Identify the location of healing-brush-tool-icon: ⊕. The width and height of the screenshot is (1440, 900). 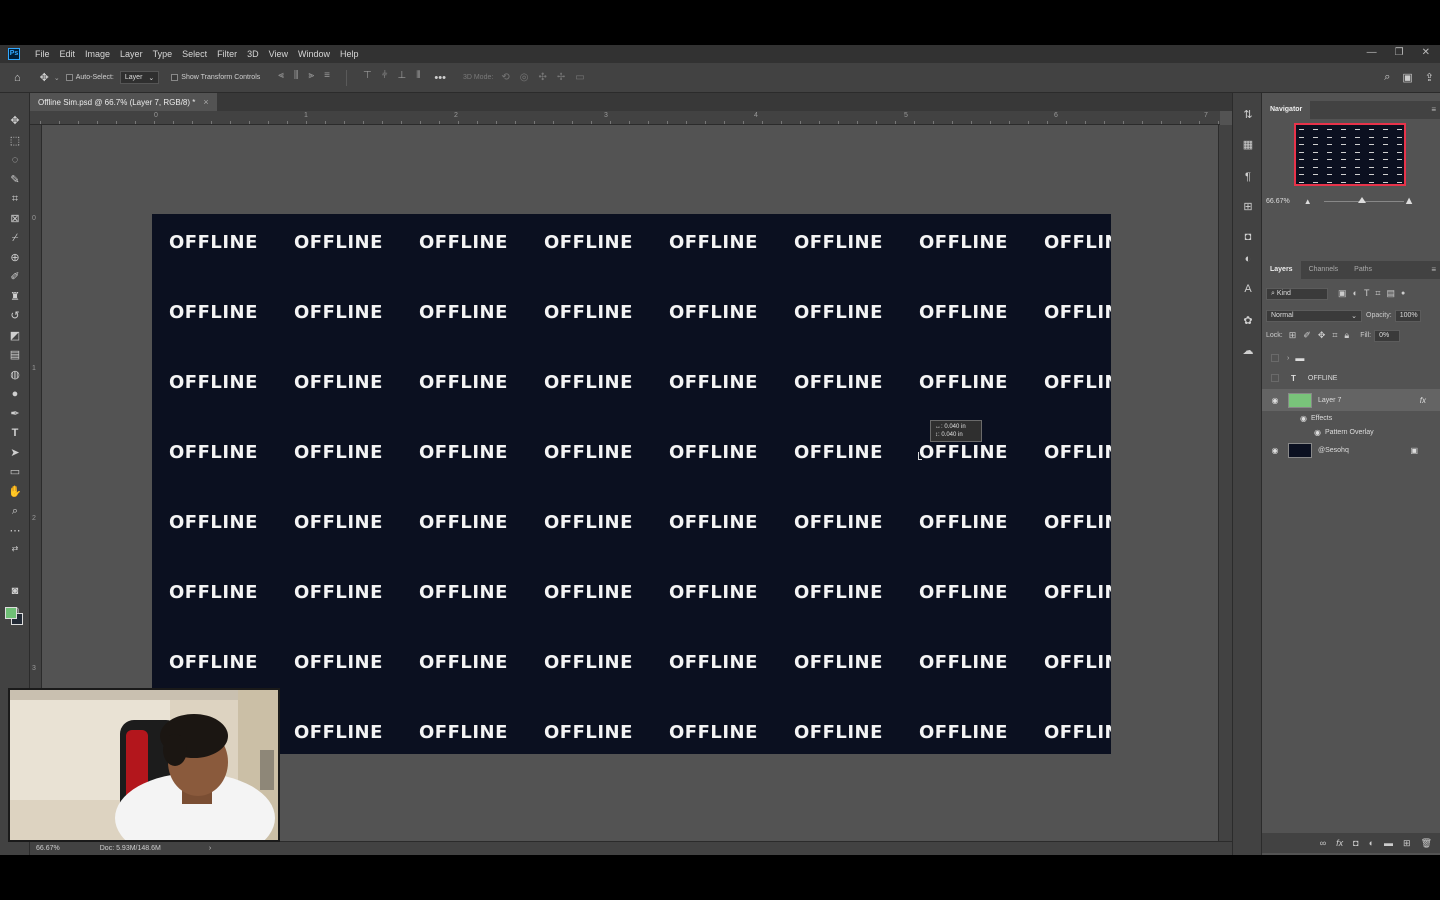
(15, 258).